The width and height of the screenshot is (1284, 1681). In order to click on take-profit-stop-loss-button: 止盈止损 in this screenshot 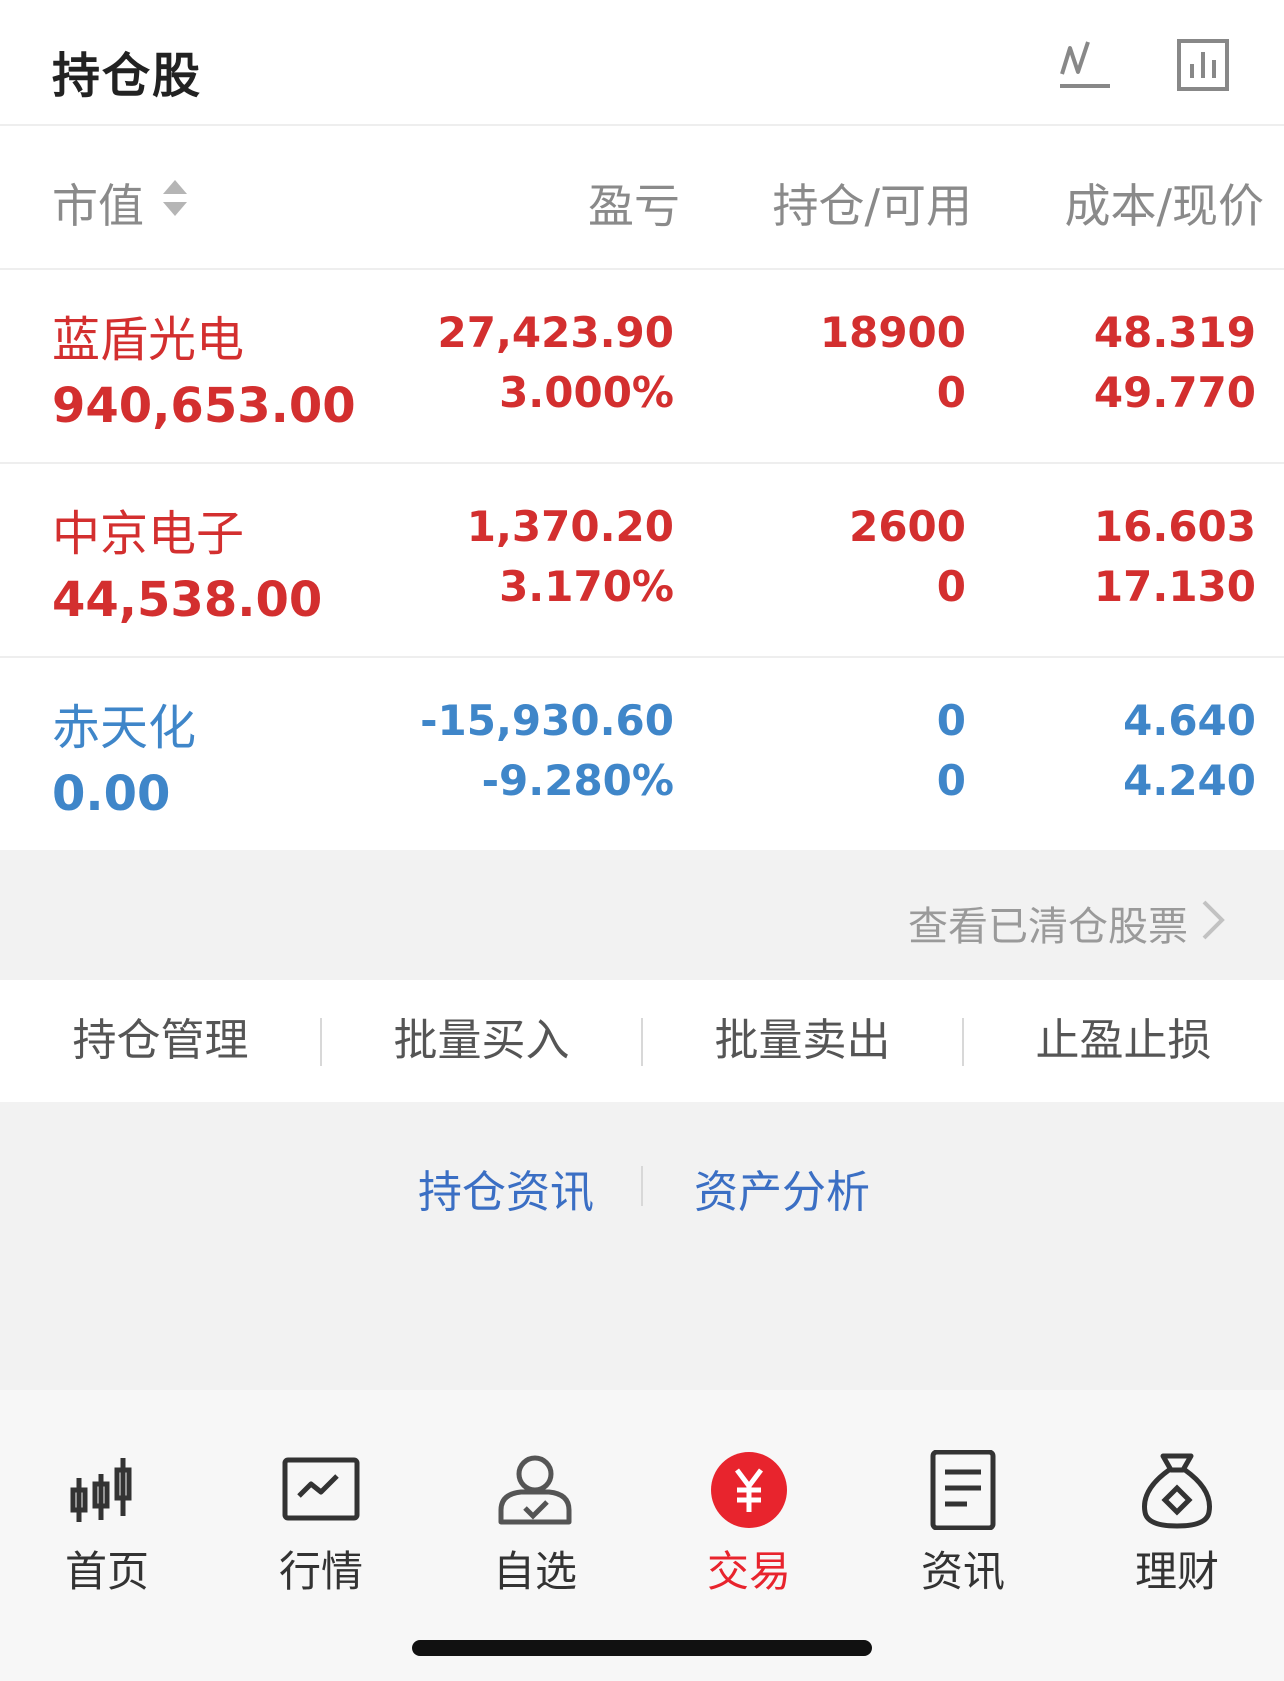, I will do `click(1123, 1041)`.